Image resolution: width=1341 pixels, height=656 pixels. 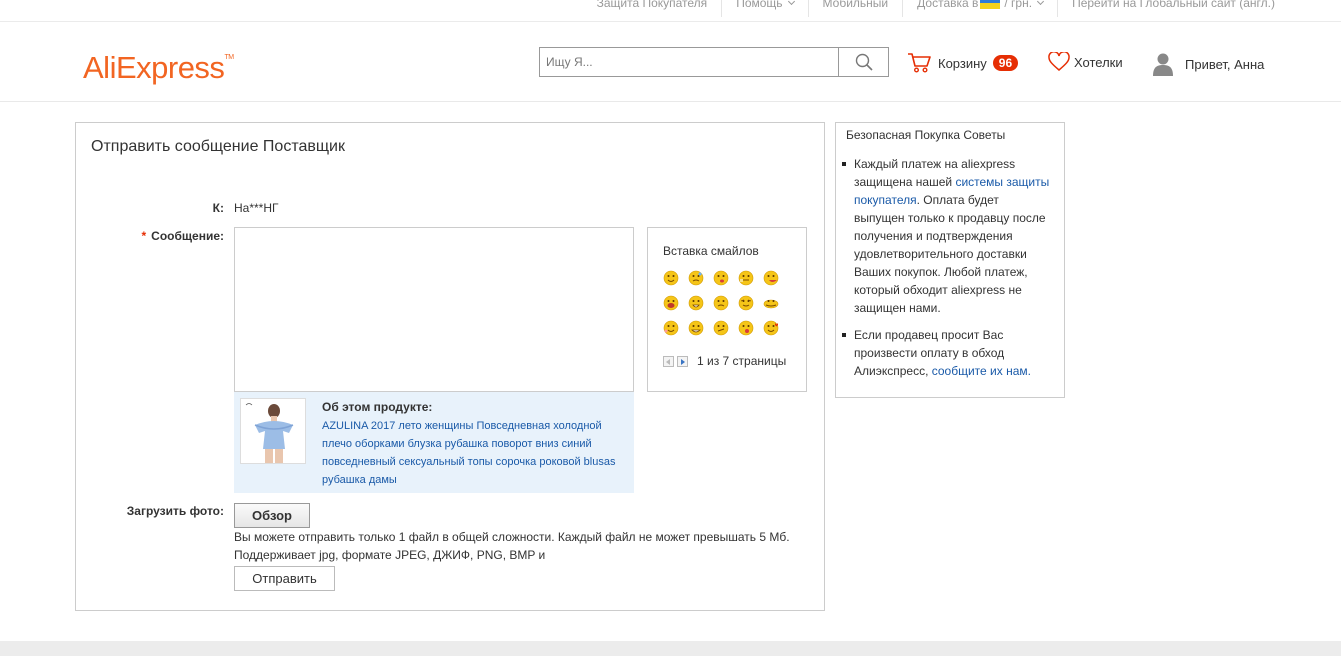 What do you see at coordinates (175, 511) in the screenshot?
I see `upload-photo-label: Загрузить фото:` at bounding box center [175, 511].